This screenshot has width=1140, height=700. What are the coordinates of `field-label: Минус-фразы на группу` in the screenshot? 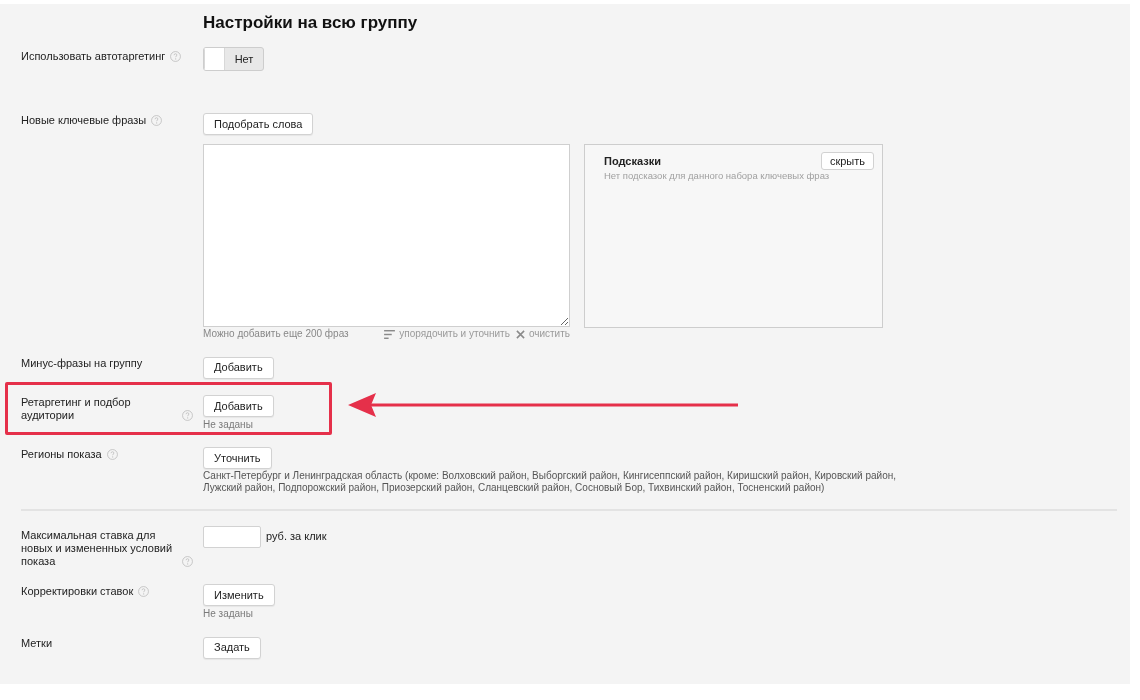 It's located at (82, 364).